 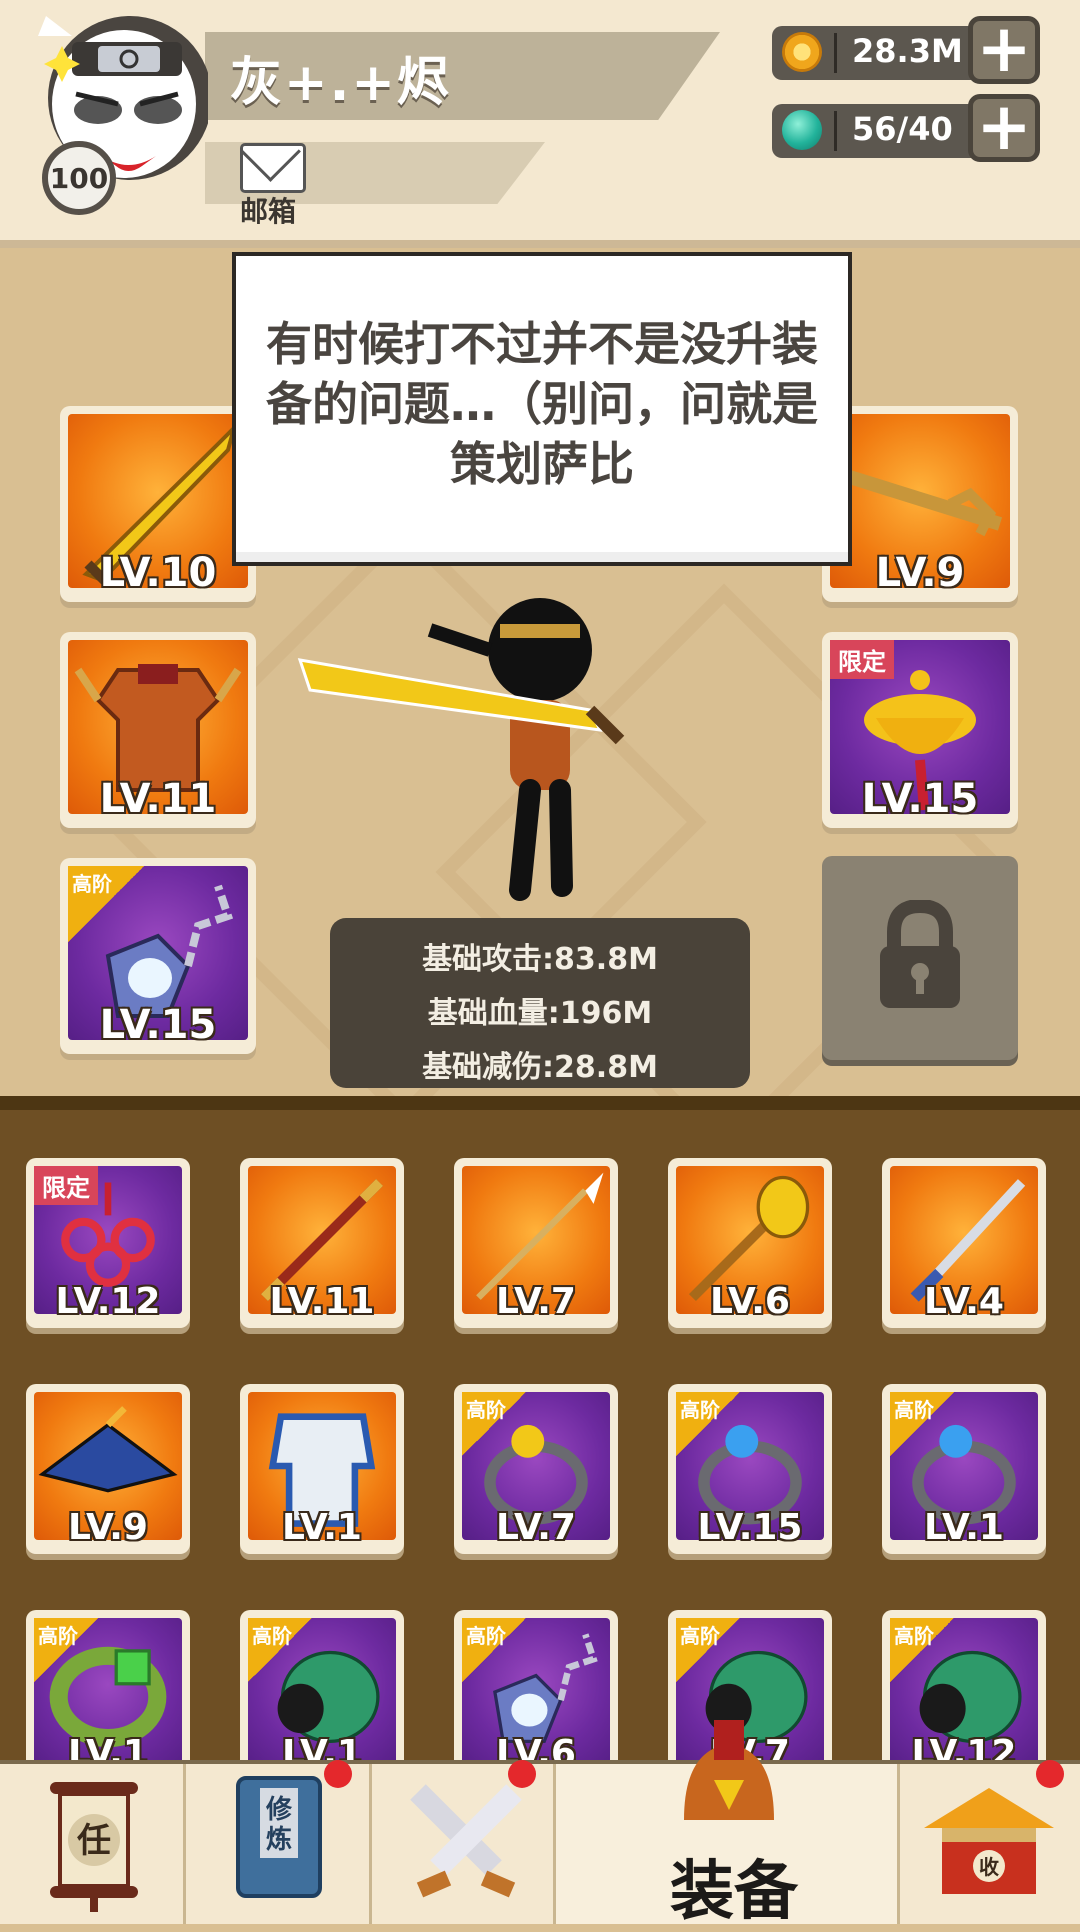 What do you see at coordinates (729, 1770) in the screenshot?
I see `helmet-icon` at bounding box center [729, 1770].